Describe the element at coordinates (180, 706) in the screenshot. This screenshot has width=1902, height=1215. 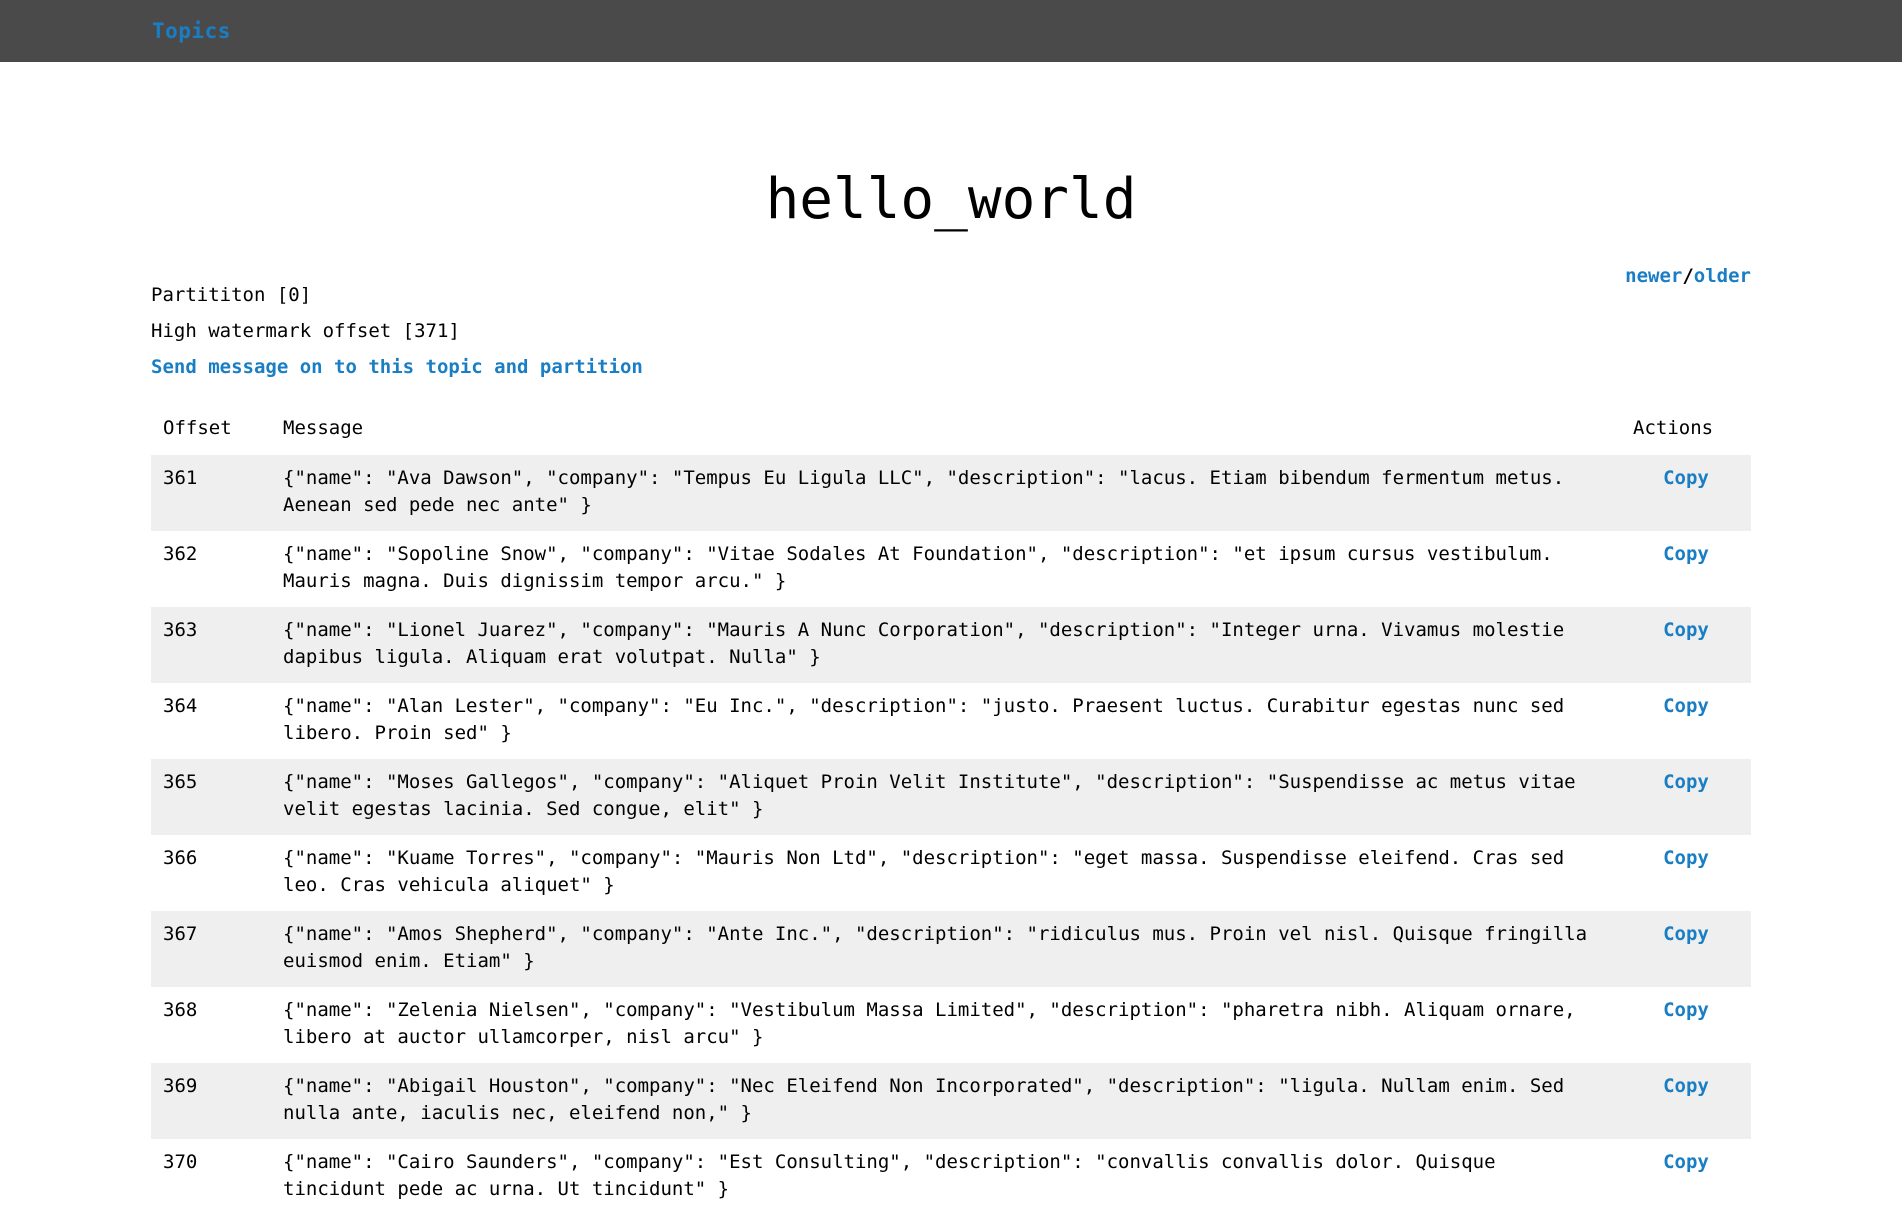
I see `cell-offset: 364` at that location.